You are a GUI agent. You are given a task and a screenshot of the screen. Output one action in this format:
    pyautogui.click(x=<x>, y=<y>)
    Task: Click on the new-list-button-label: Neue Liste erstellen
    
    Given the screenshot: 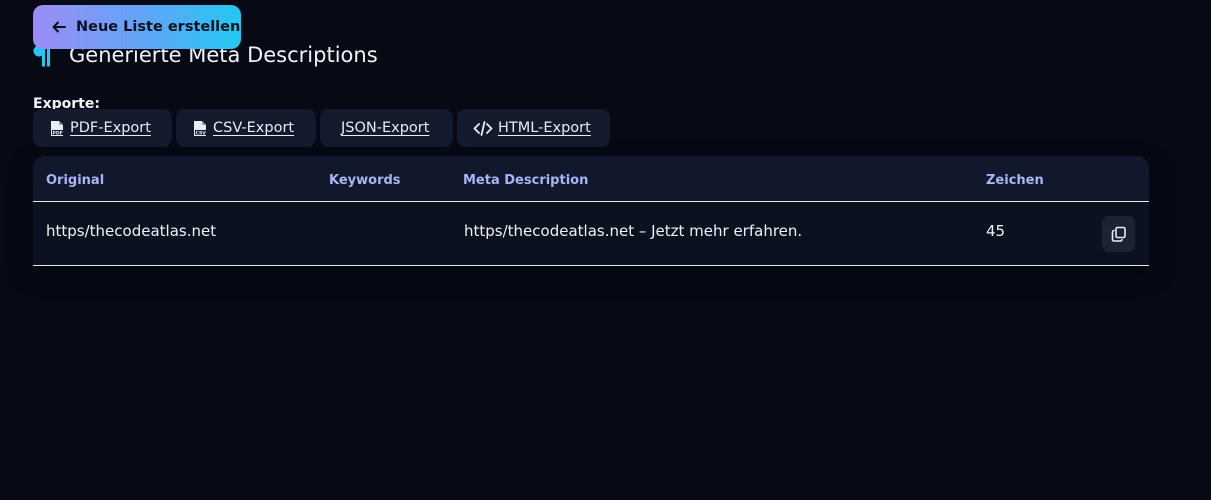 What is the action you would take?
    pyautogui.click(x=158, y=27)
    